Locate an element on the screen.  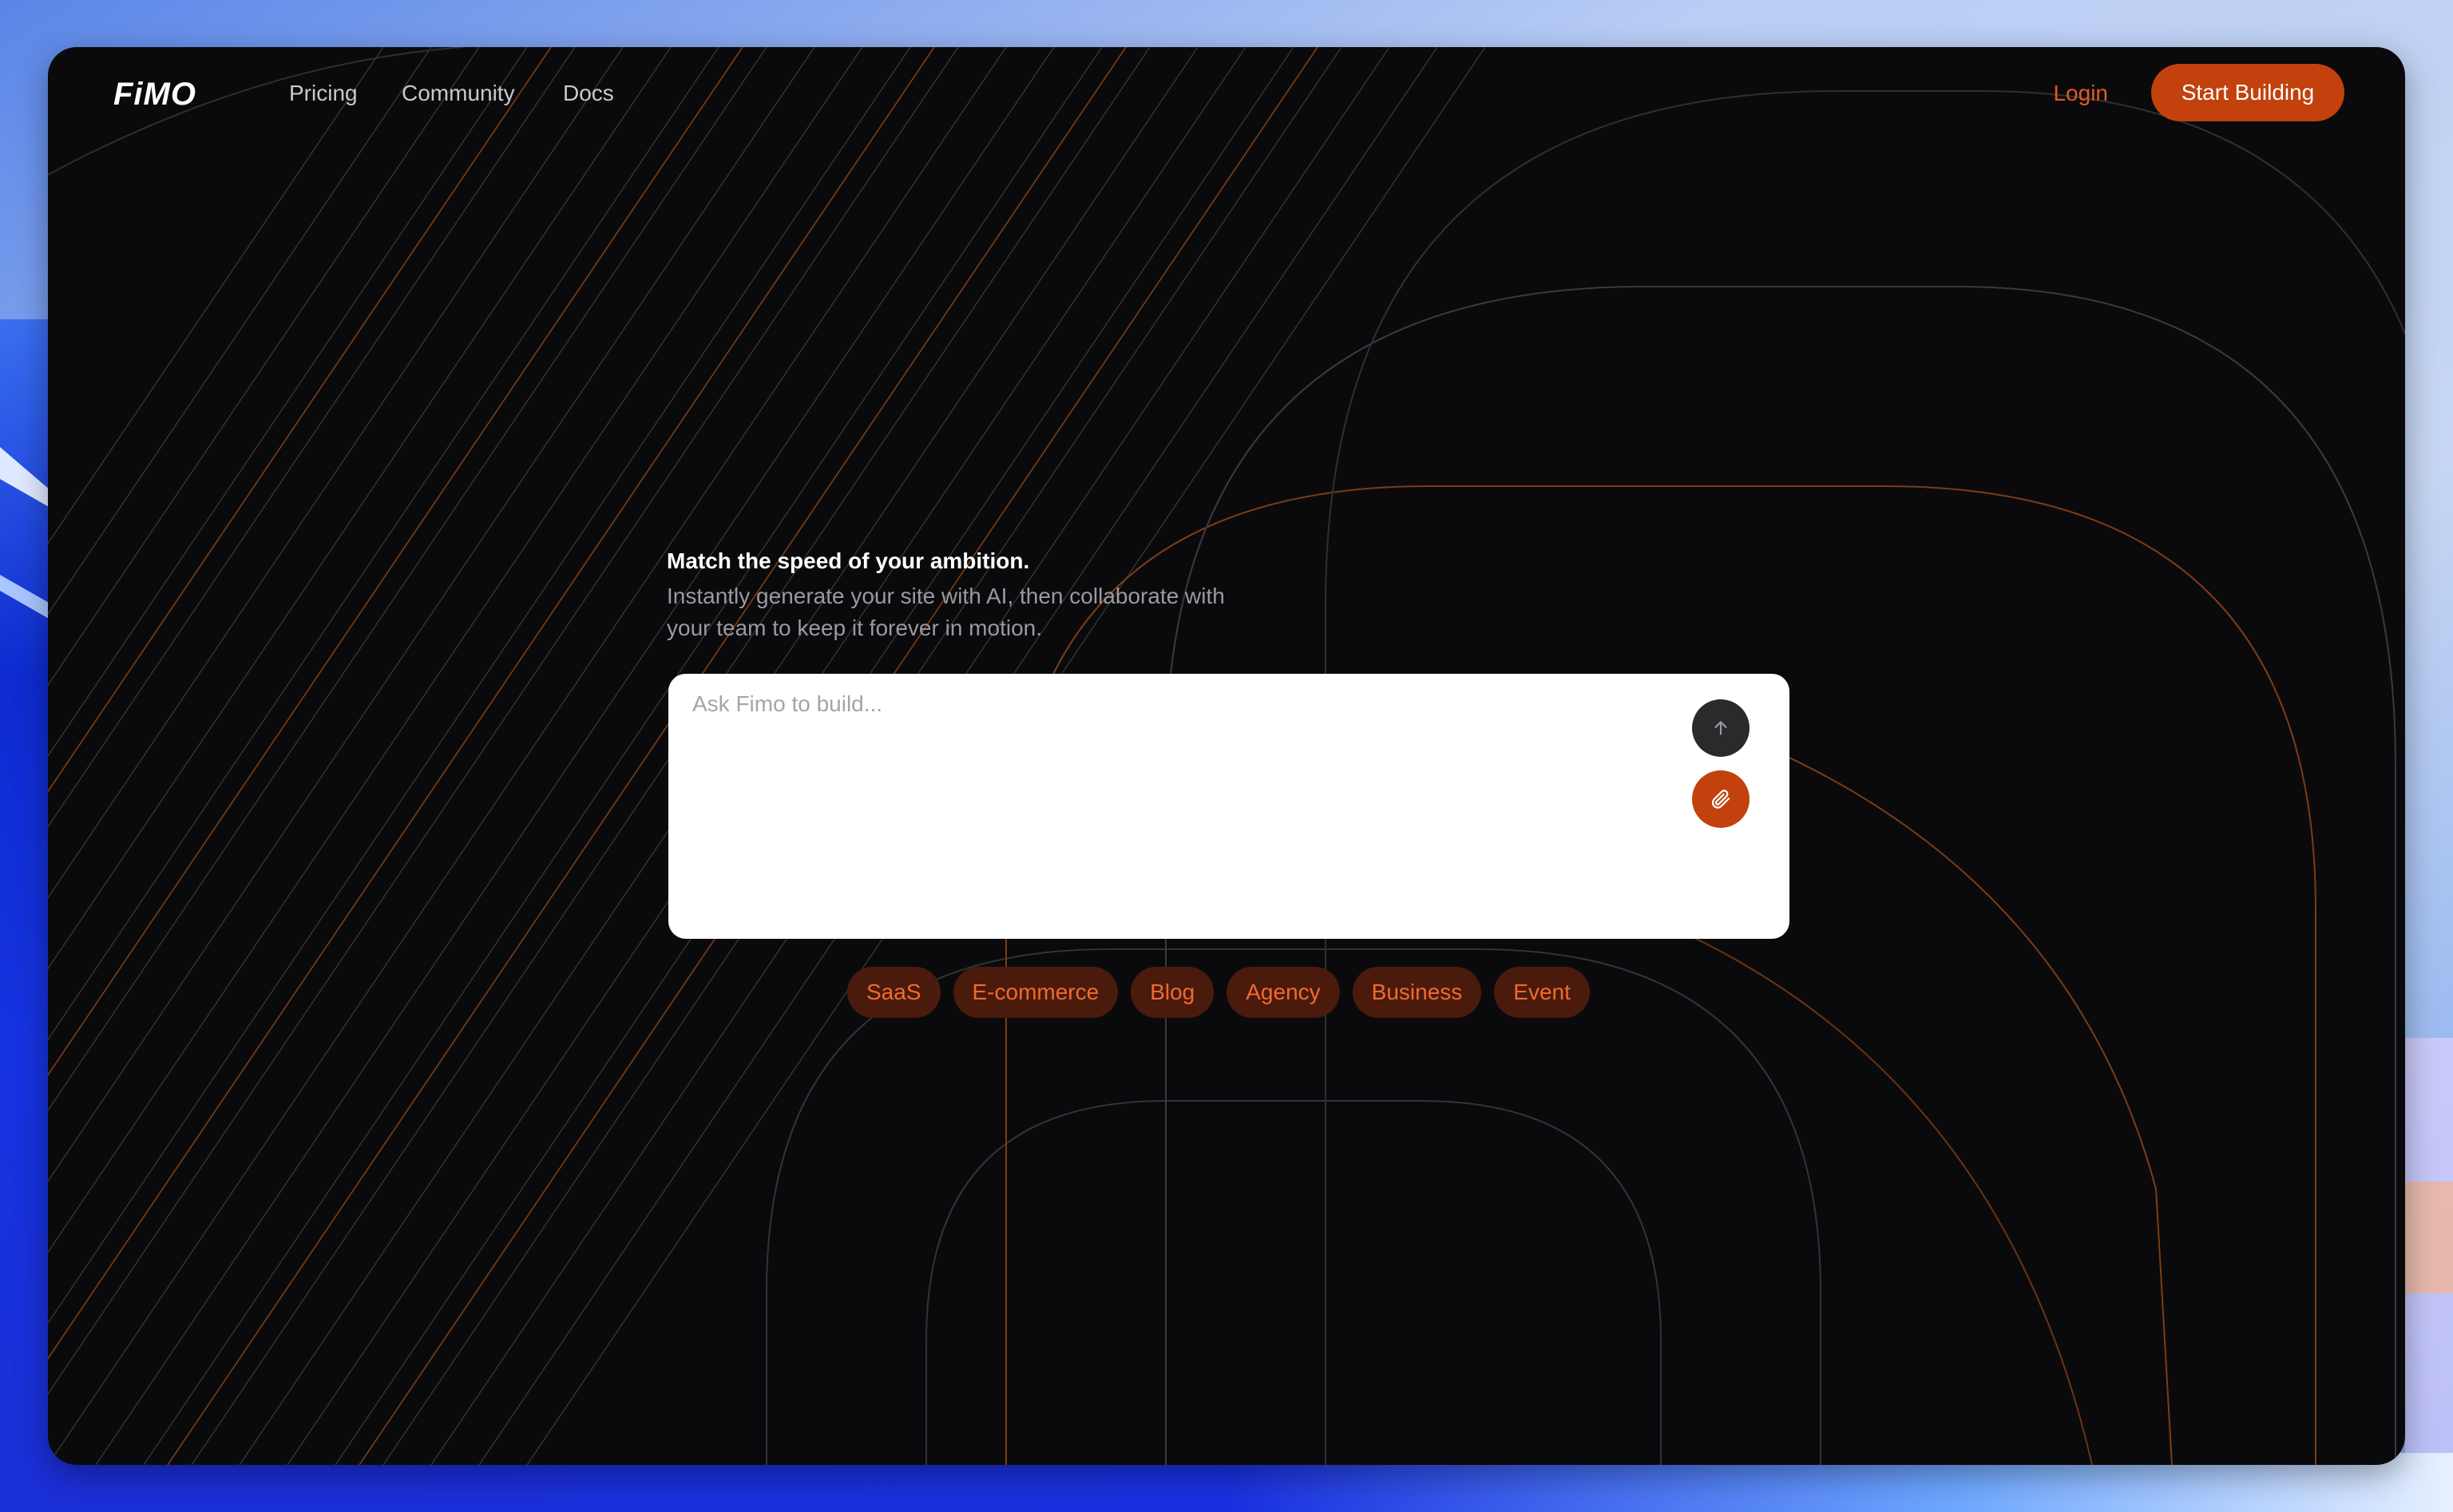
arrow-up-icon is located at coordinates (1720, 728).